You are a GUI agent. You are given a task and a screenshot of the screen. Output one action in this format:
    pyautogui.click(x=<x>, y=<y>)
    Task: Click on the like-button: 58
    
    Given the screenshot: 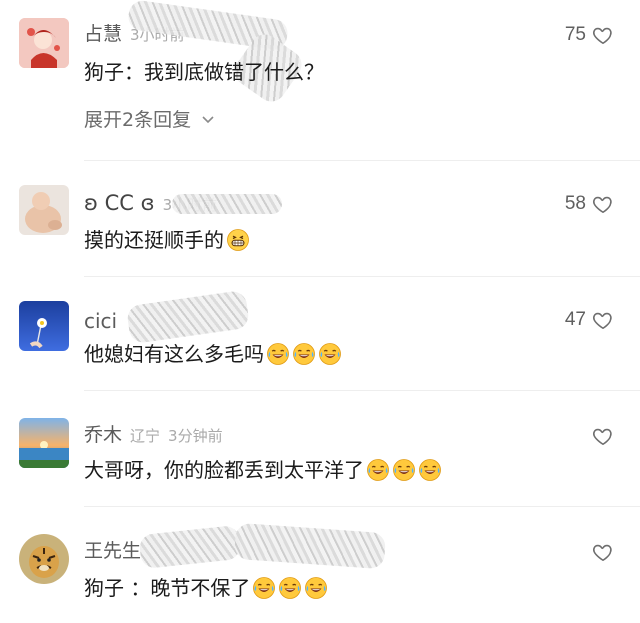 What is the action you would take?
    pyautogui.click(x=589, y=204)
    